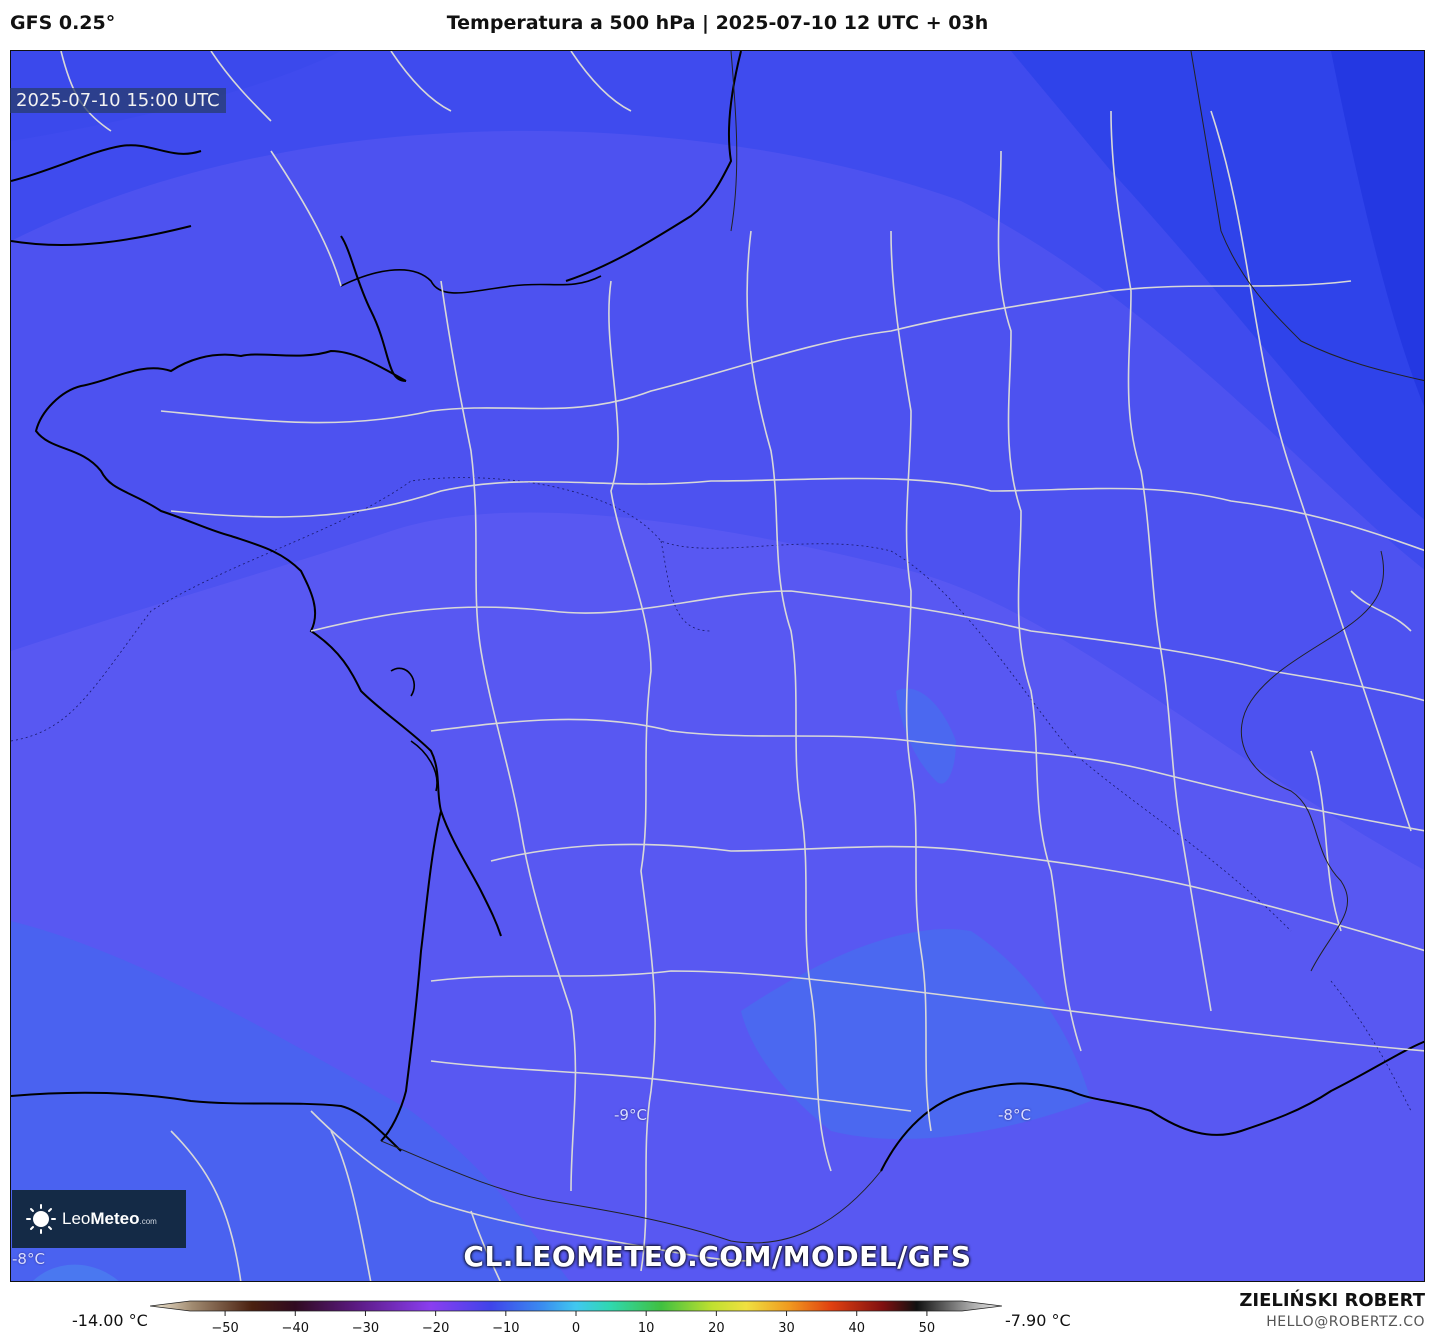 This screenshot has width=1435, height=1339. What do you see at coordinates (295, 1328) in the screenshot?
I see `colorbar-tick-label: −40` at bounding box center [295, 1328].